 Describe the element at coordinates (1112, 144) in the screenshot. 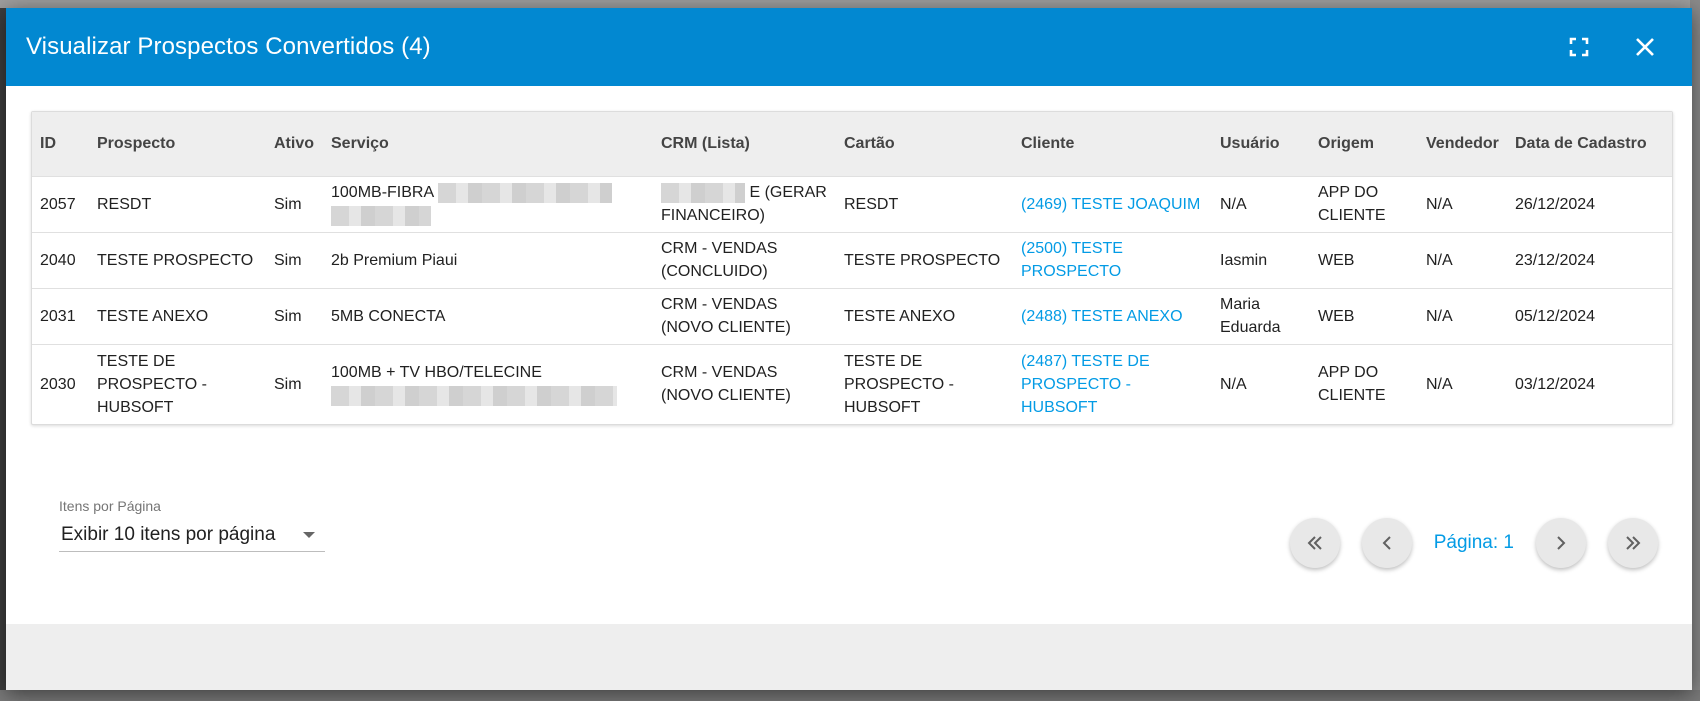

I see `col-cliente: Cliente` at that location.